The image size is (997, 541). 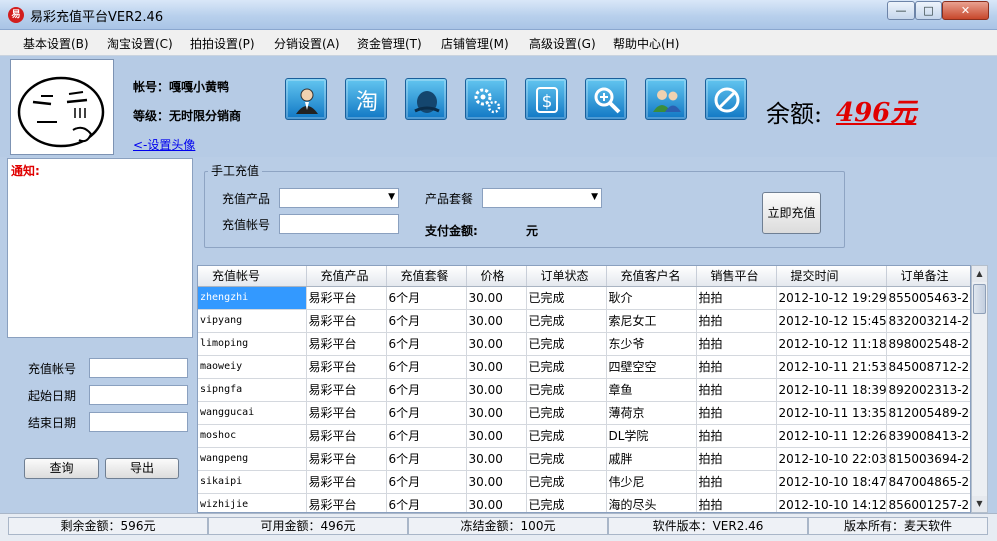 What do you see at coordinates (339, 224) in the screenshot?
I see `recharge-account-input` at bounding box center [339, 224].